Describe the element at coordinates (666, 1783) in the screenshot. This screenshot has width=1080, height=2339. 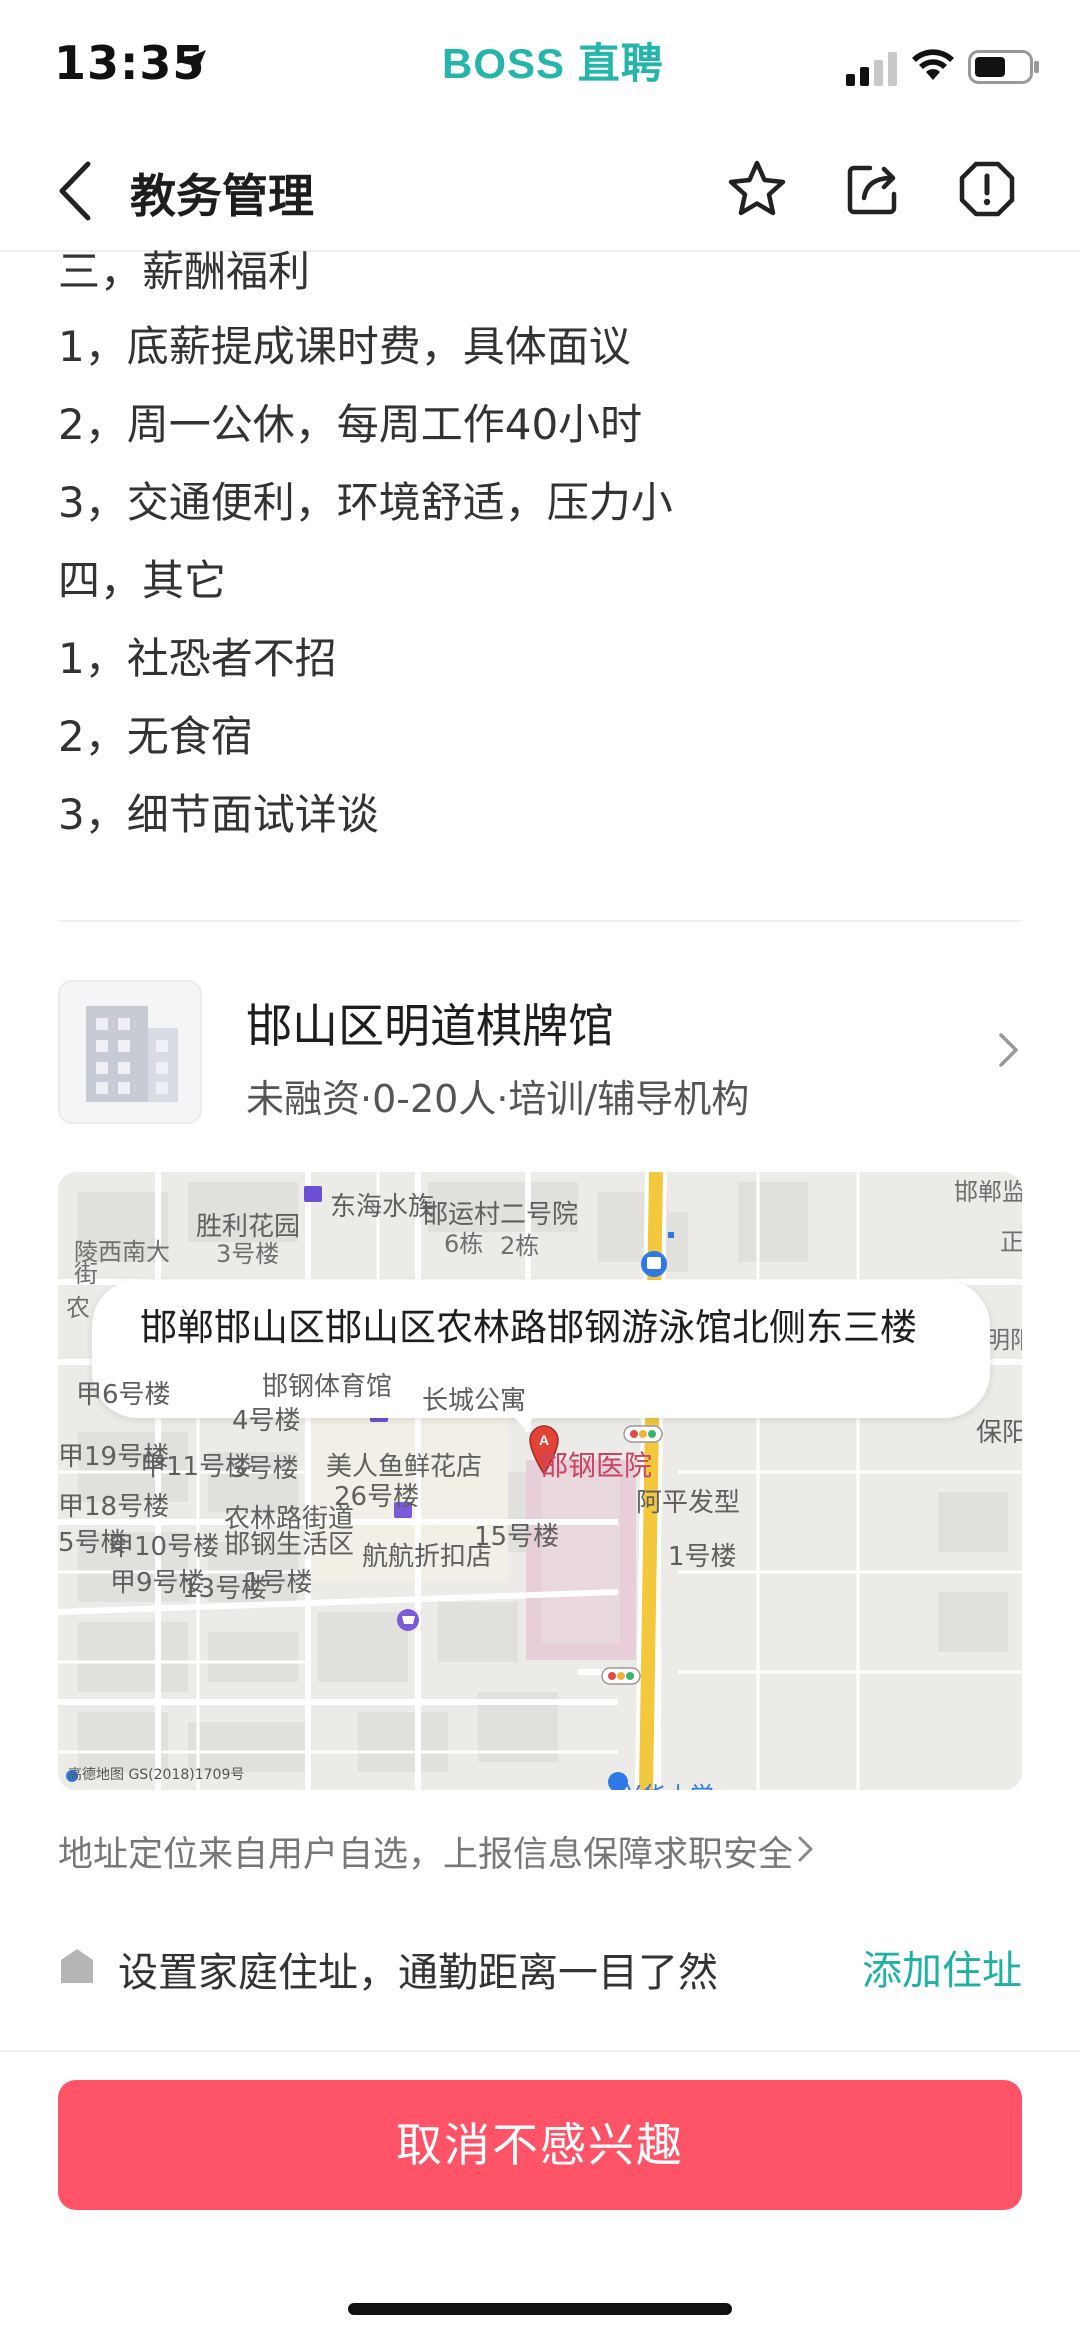
I see `map-label: 兴华小学` at that location.